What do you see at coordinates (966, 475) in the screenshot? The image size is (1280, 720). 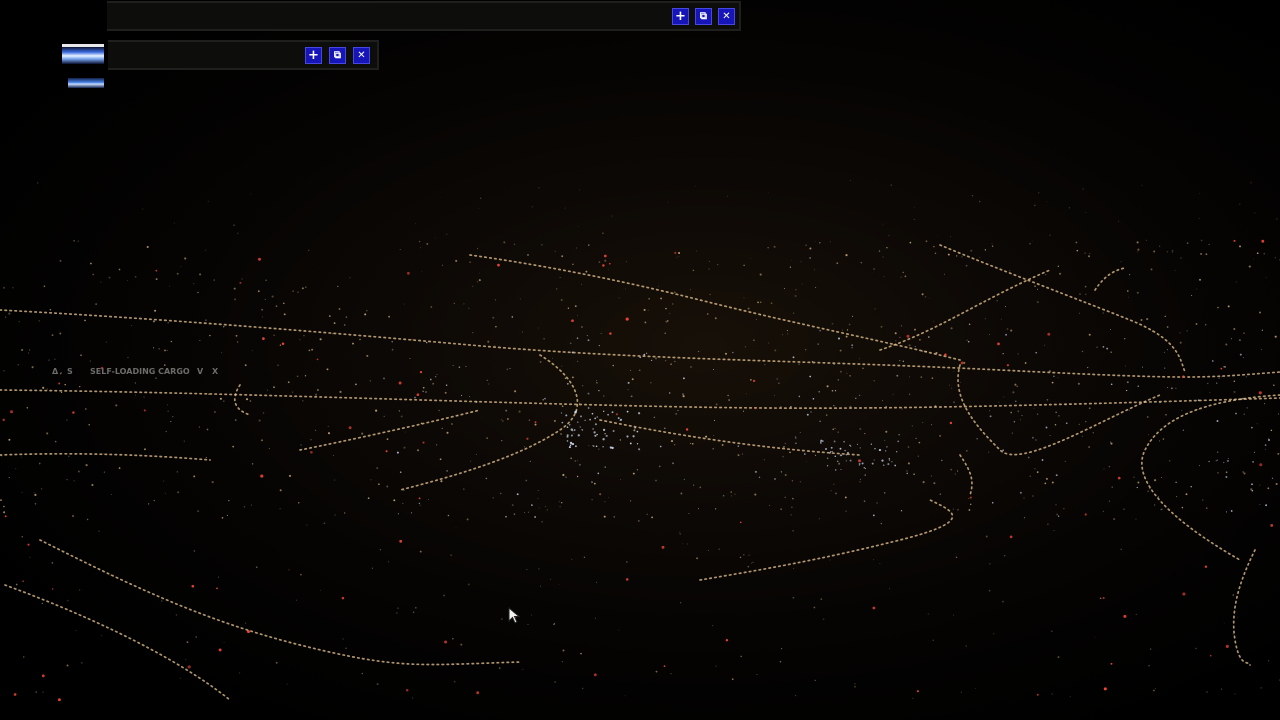 I see `road-light-line` at bounding box center [966, 475].